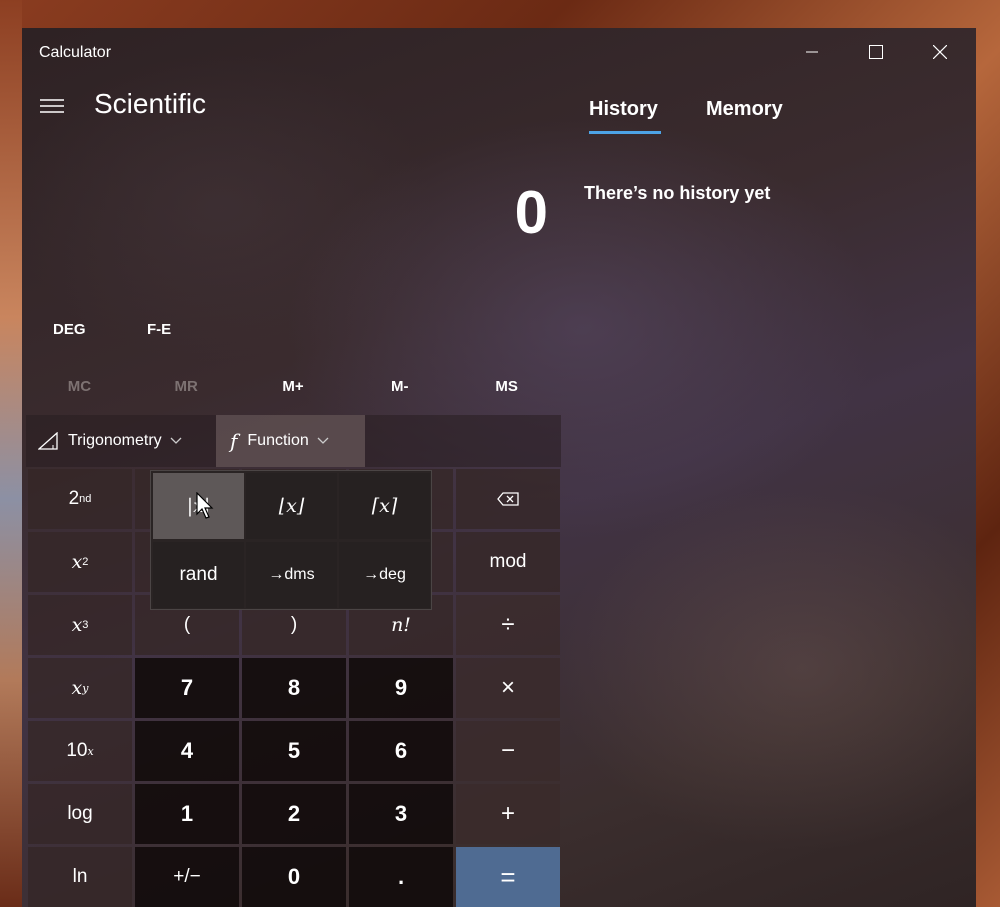 The image size is (1000, 907). Describe the element at coordinates (506, 386) in the screenshot. I see `memory-store-button: MS` at that location.